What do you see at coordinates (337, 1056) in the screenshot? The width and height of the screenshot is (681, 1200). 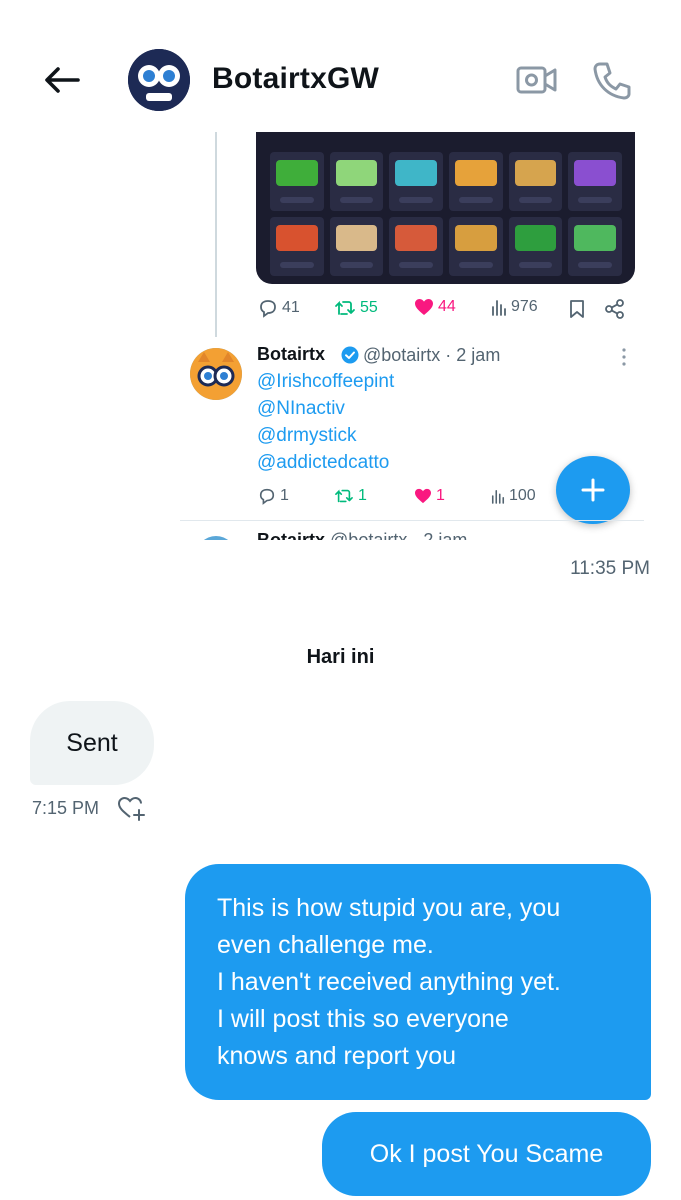 I see `outgoing-message-line: knows and report you` at bounding box center [337, 1056].